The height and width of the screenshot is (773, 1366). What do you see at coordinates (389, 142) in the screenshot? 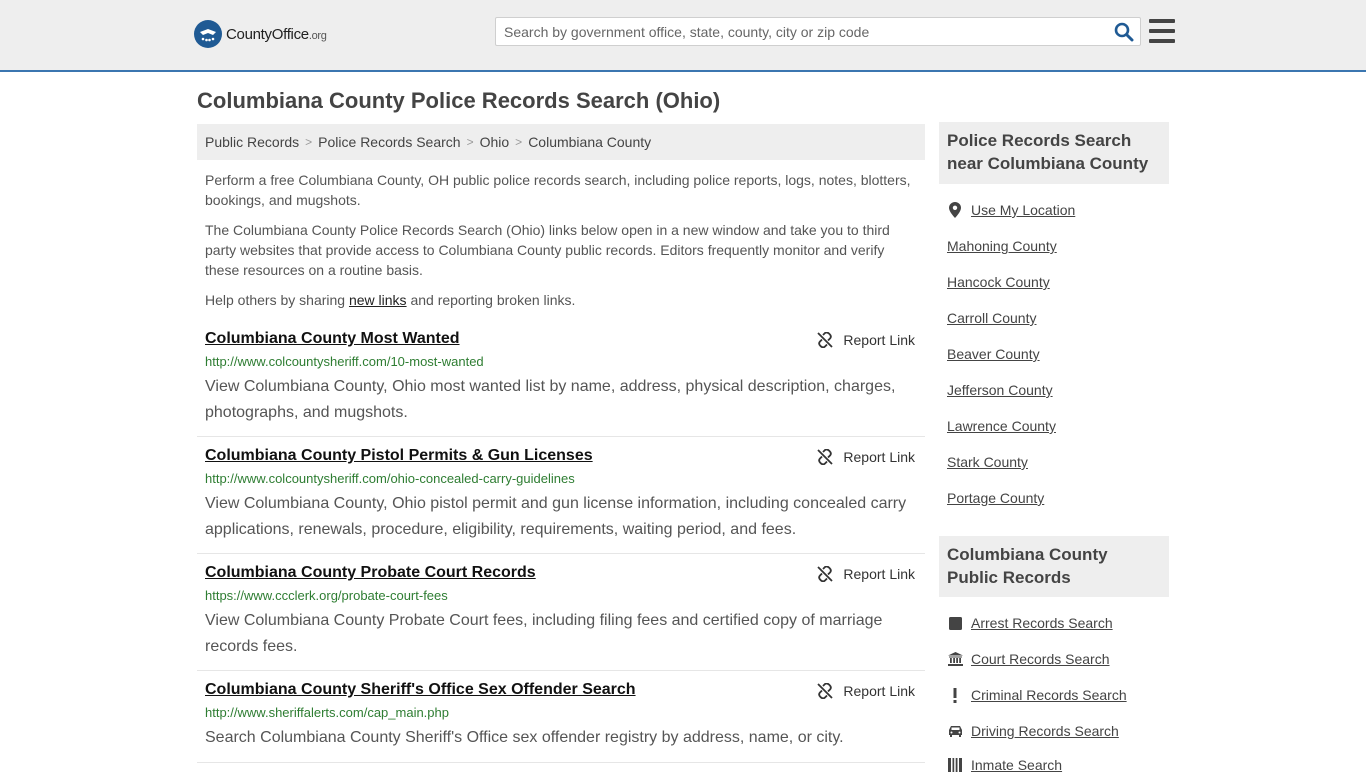
I see `breadcrumb-police-records-search: Police Records Search` at bounding box center [389, 142].